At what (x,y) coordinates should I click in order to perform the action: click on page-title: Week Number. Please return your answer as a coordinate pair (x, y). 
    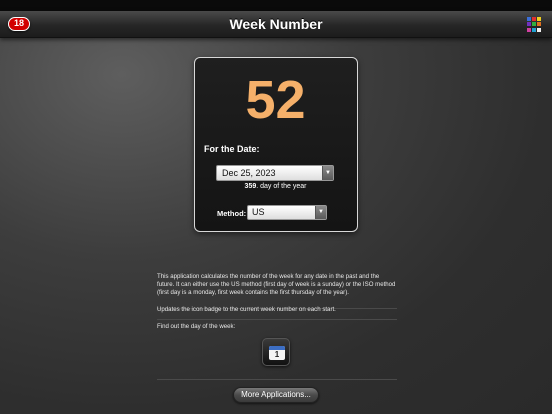
    Looking at the image, I should click on (276, 24).